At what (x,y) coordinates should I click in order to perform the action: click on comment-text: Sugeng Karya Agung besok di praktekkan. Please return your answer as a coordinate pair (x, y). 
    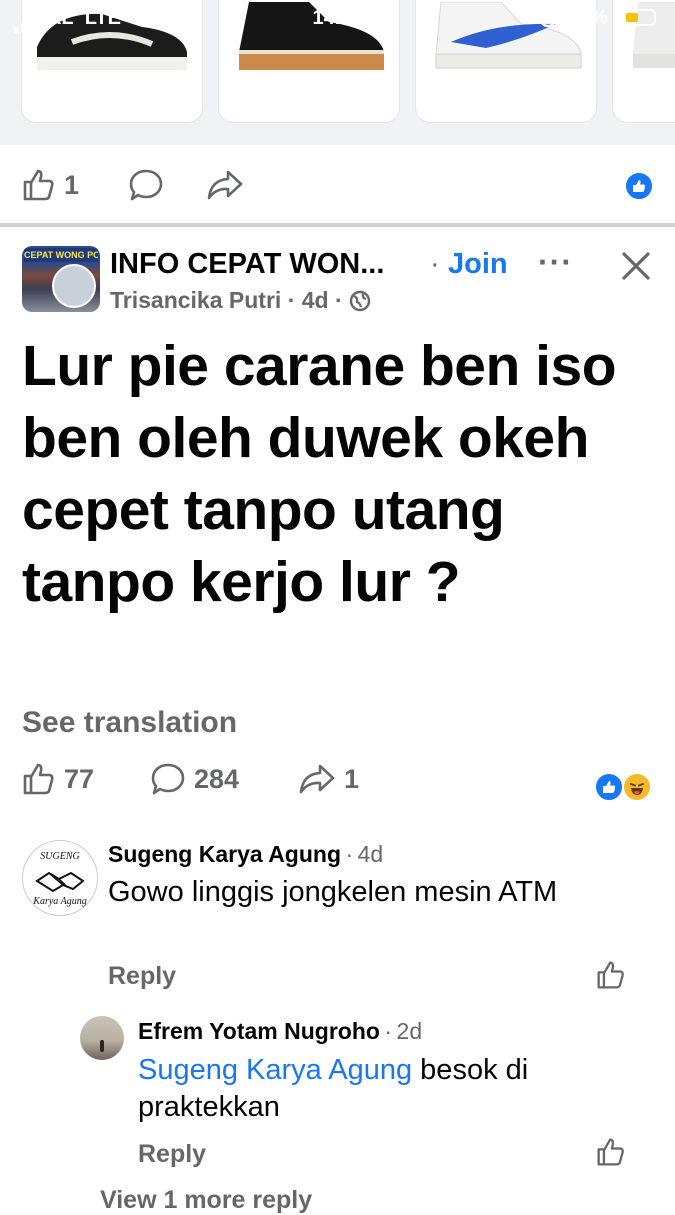
    Looking at the image, I should click on (378, 1089).